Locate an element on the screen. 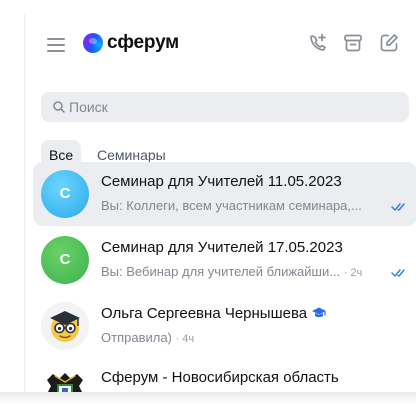 This screenshot has height=404, width=416. chat-preview: Отправила) · 4ч is located at coordinates (147, 337).